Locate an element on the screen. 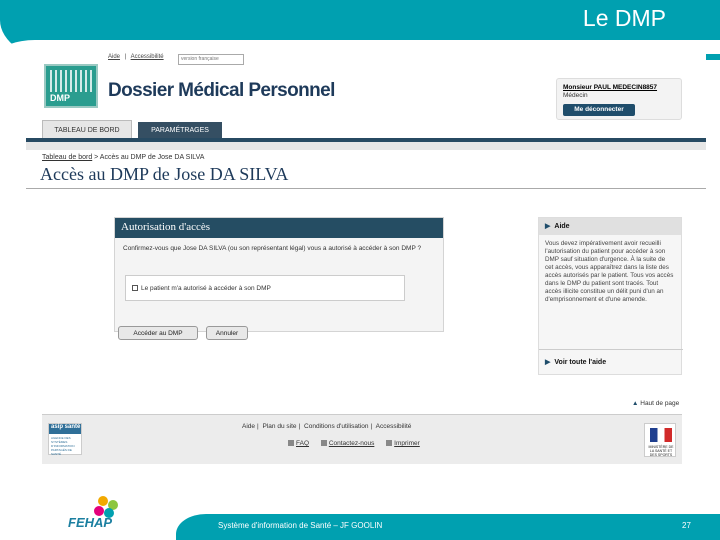 The image size is (720, 540). fehap-logo: FEHAP is located at coordinates (99, 514).